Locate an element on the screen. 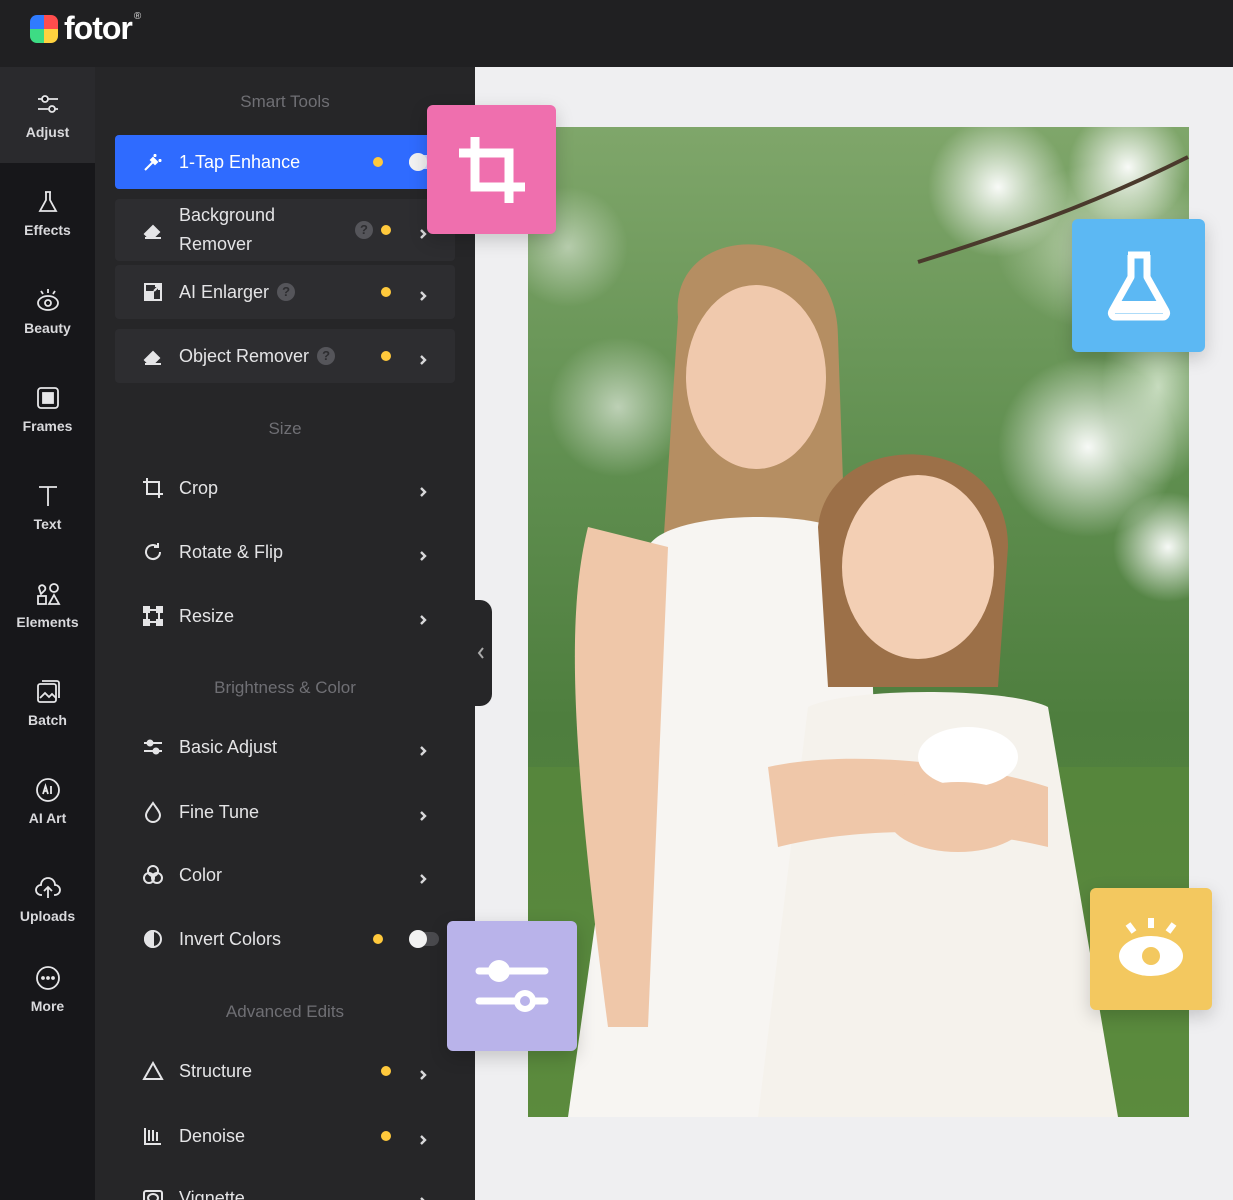  collapse-panel-handle is located at coordinates (481, 653).